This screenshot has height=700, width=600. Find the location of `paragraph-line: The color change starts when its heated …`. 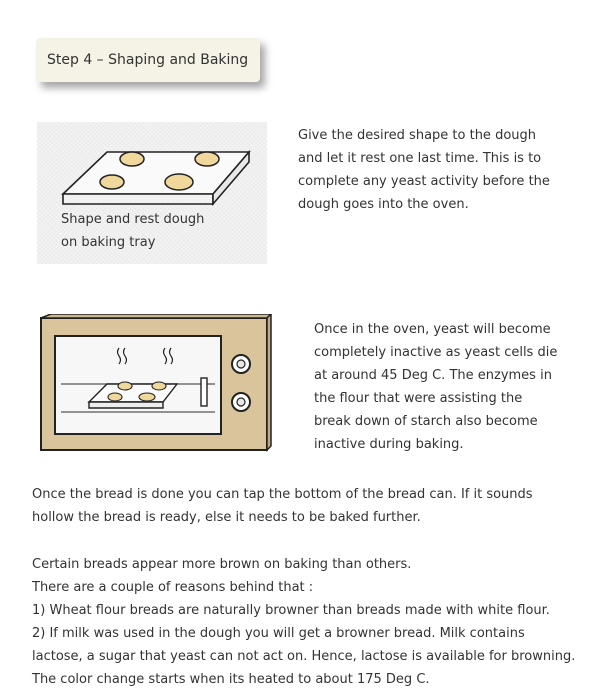

paragraph-line: The color change starts when its heated … is located at coordinates (231, 679).